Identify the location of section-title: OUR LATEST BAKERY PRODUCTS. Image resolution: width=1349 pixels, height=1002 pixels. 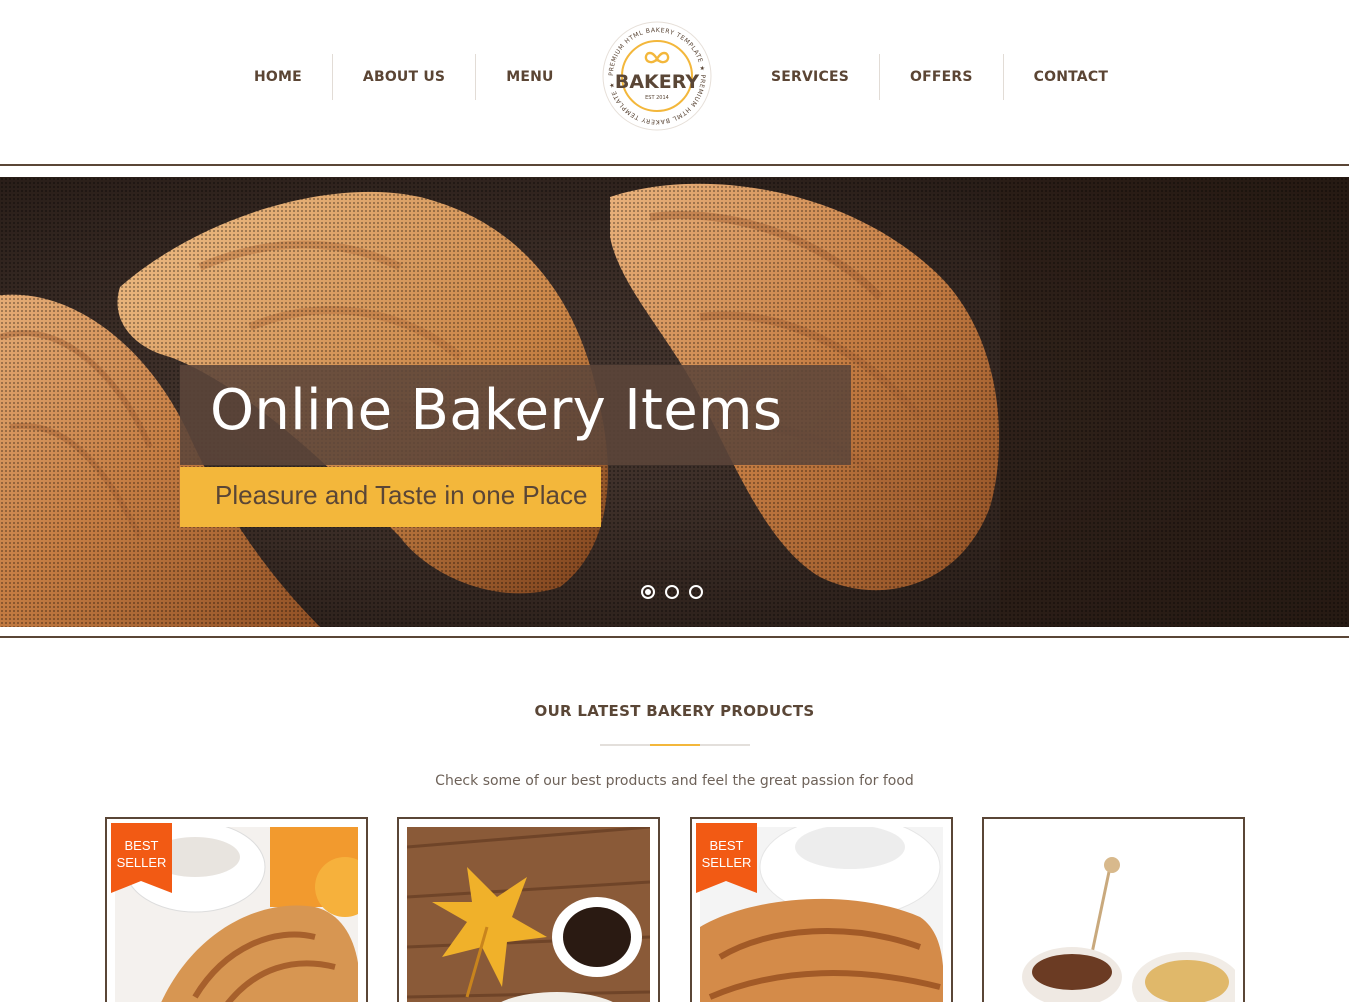
(674, 711).